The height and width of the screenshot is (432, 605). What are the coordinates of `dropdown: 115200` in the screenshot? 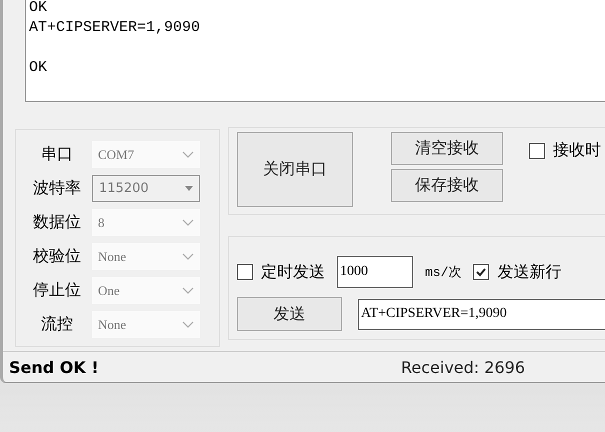 It's located at (146, 188).